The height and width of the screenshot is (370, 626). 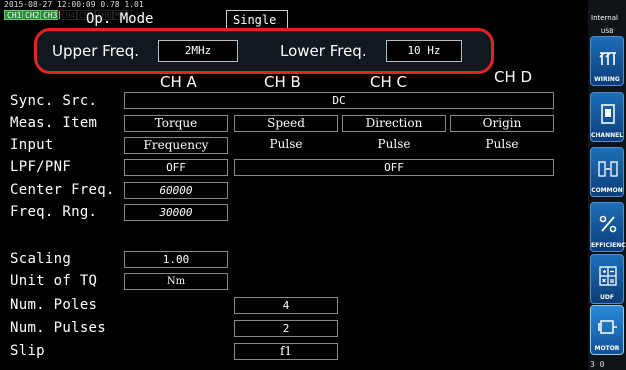 I want to click on efficiency-button: EFFICIENCY, so click(x=608, y=227).